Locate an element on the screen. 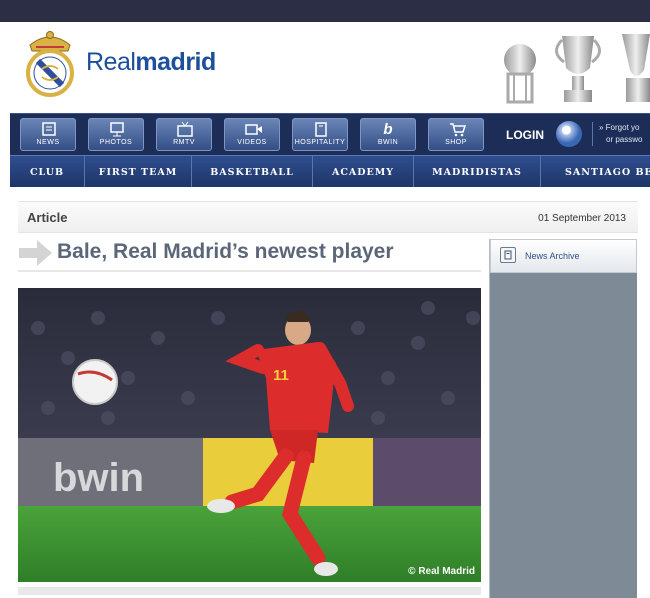 This screenshot has width=650, height=598. nav-item-first-team: FIRST TEAM is located at coordinates (138, 172).